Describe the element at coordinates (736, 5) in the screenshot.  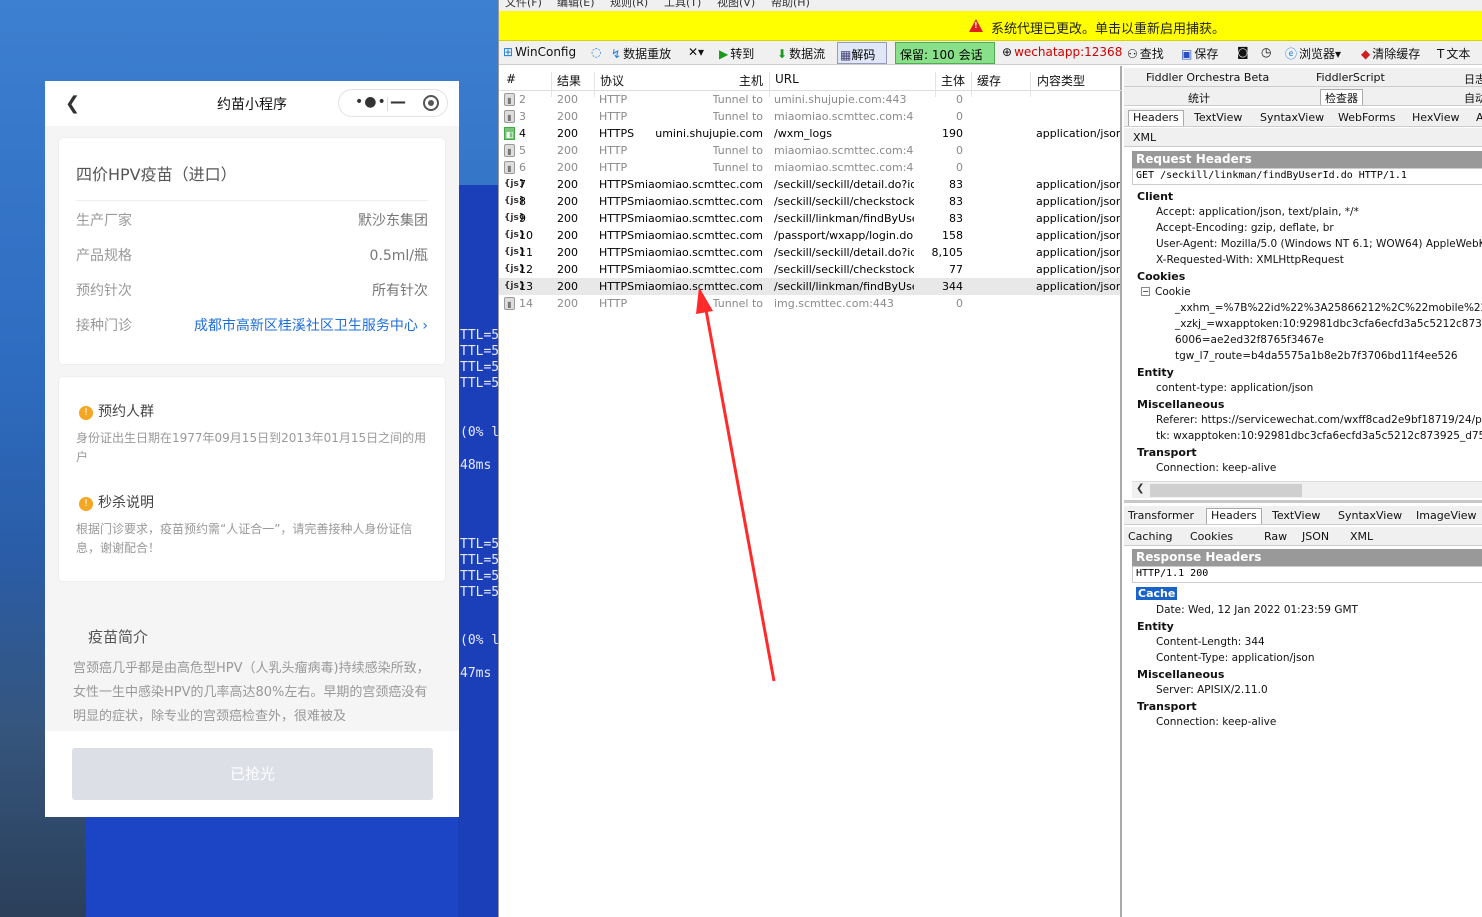
I see `menu-item: 视图(V)` at that location.